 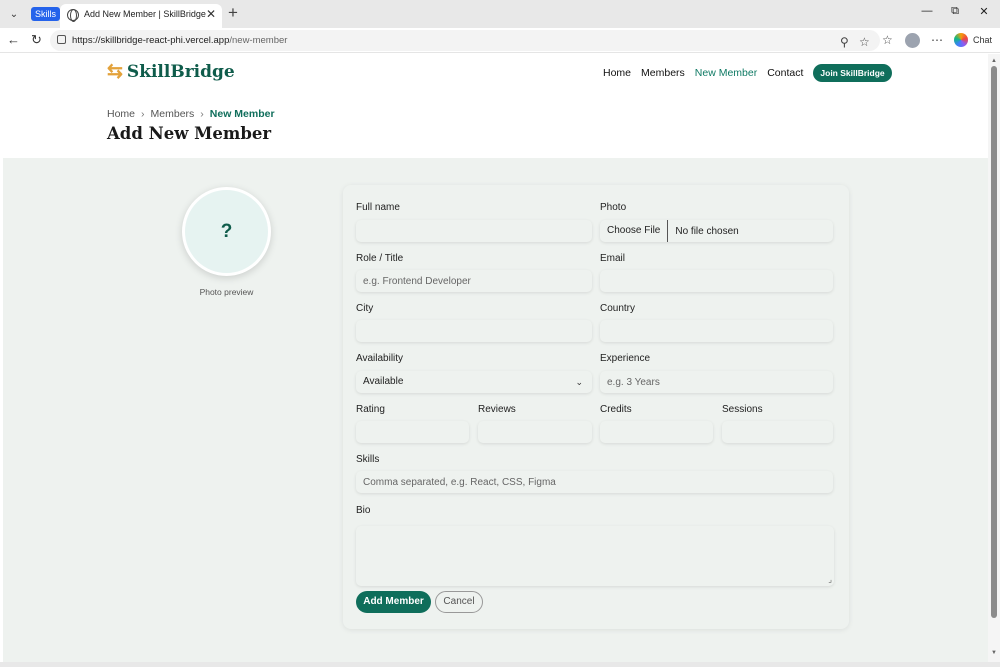 What do you see at coordinates (36, 40) in the screenshot?
I see `reload-icon: ↻` at bounding box center [36, 40].